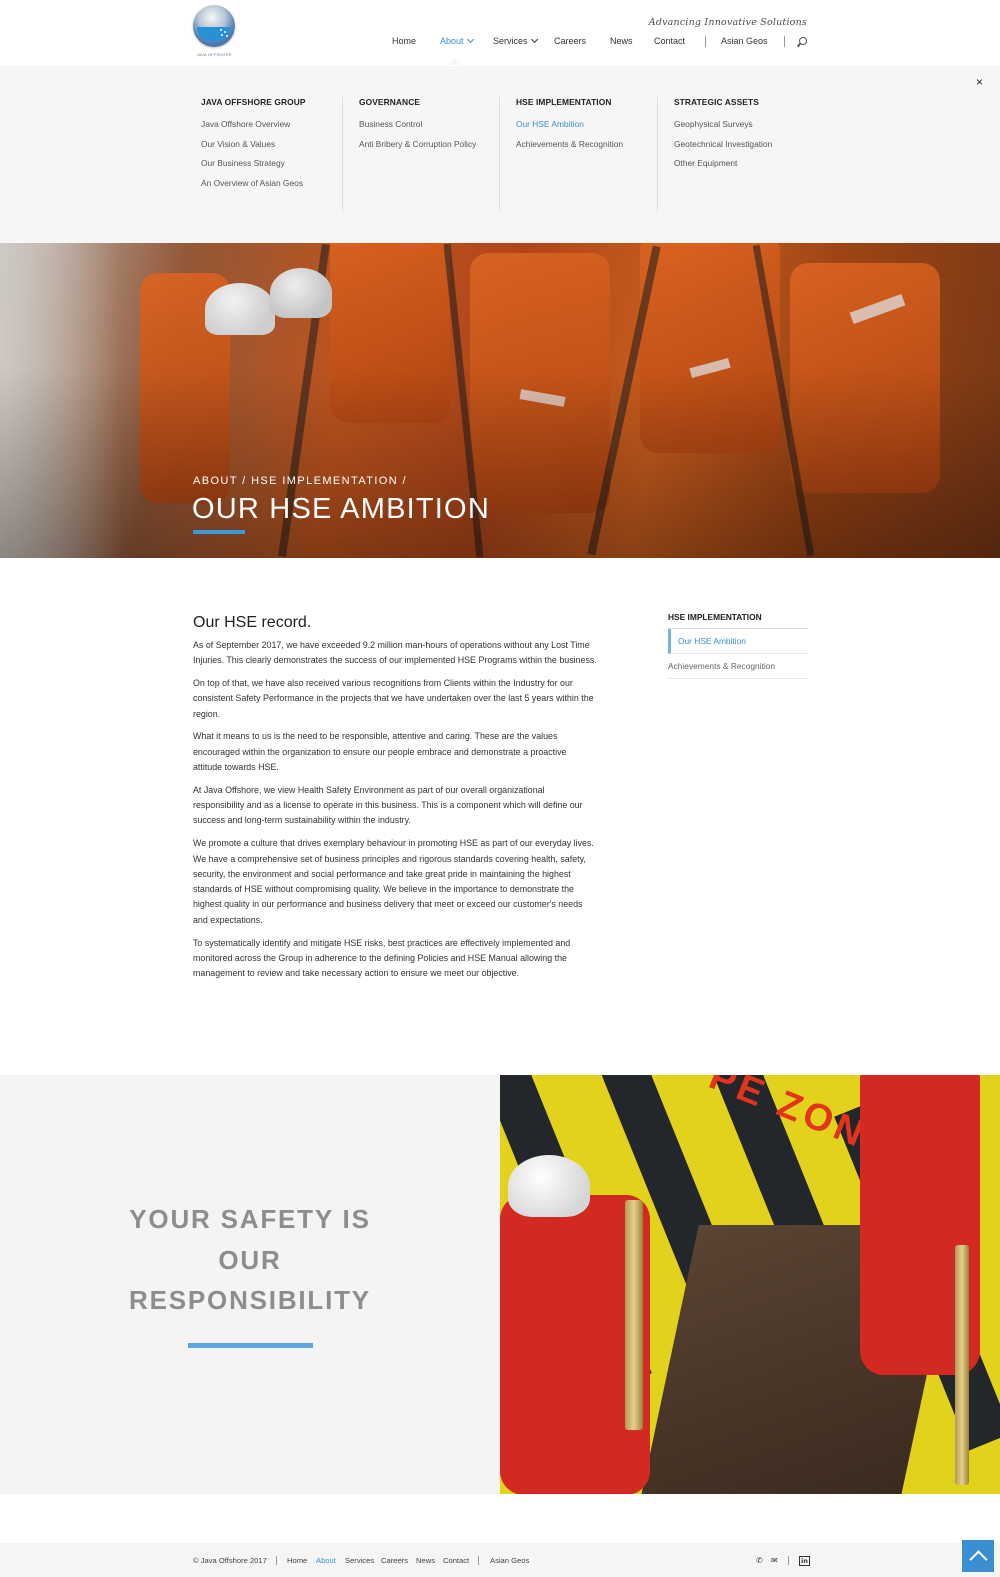 This screenshot has width=1000, height=1577. Describe the element at coordinates (300, 481) in the screenshot. I see `breadcrumb: ABOUT / HSE IMPLEMENTATION /` at that location.